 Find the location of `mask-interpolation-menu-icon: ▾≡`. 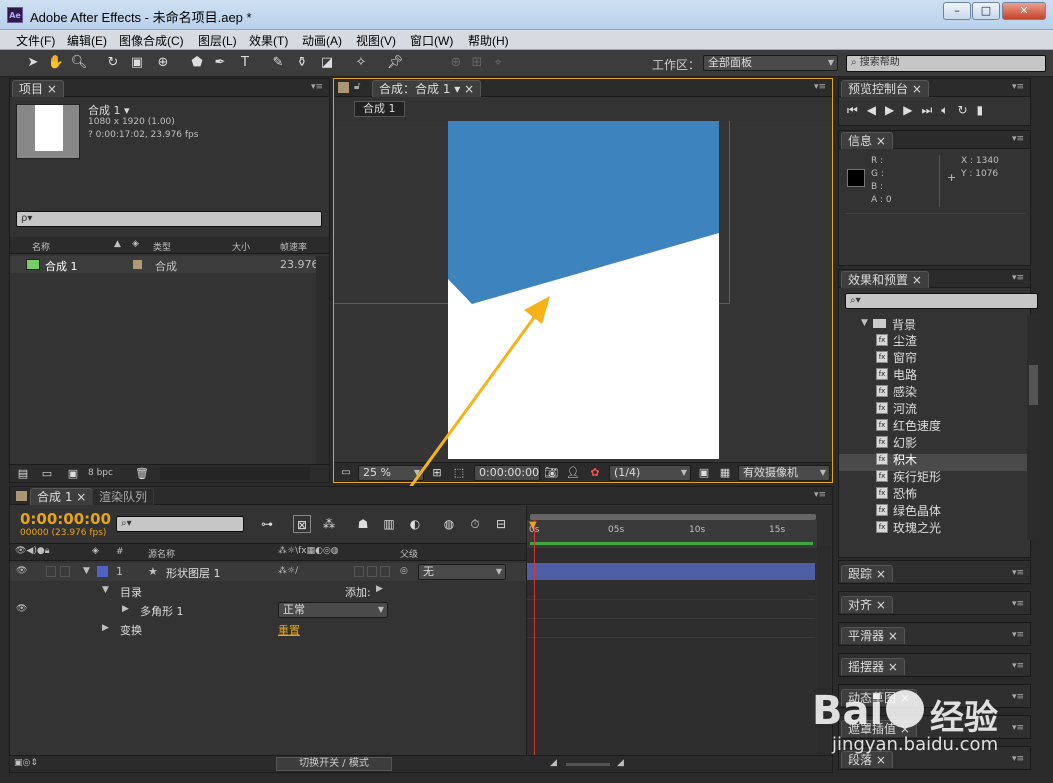

mask-interpolation-menu-icon: ▾≡ is located at coordinates (1018, 728).